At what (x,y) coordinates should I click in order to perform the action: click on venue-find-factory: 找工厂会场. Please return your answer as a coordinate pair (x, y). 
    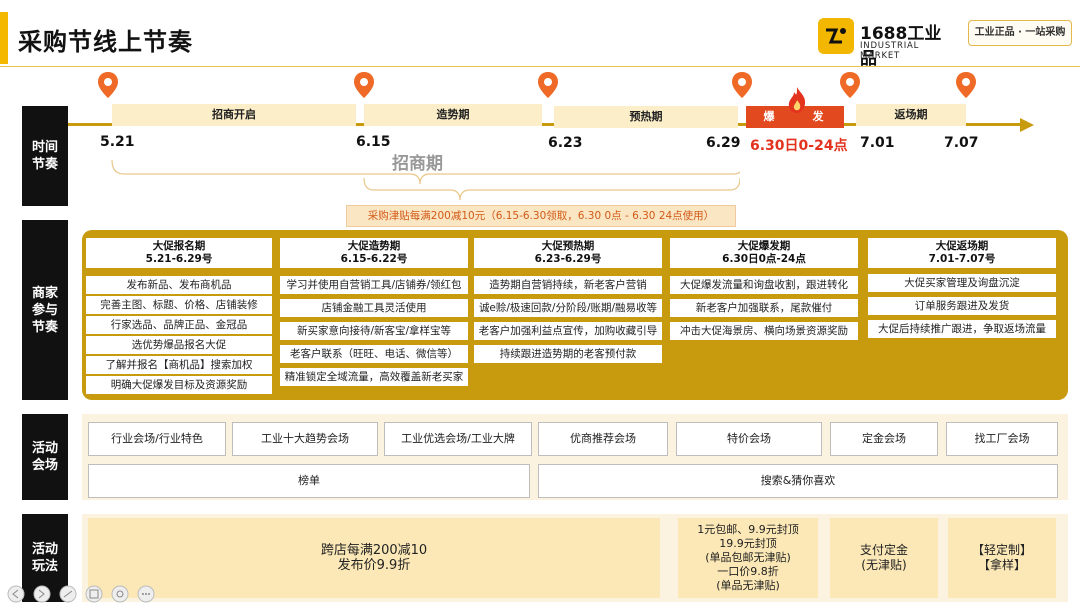
    Looking at the image, I should click on (1002, 439).